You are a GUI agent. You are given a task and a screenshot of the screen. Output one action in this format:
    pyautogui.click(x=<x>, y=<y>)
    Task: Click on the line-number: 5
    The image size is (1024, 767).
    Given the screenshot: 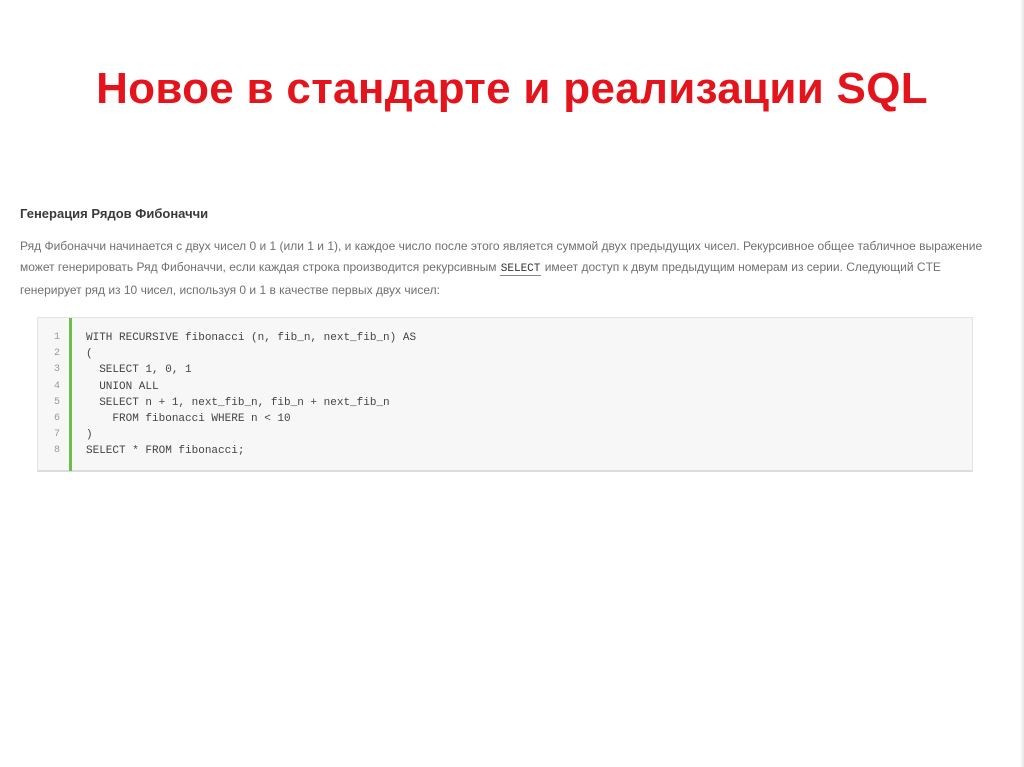 What is the action you would take?
    pyautogui.click(x=56, y=402)
    